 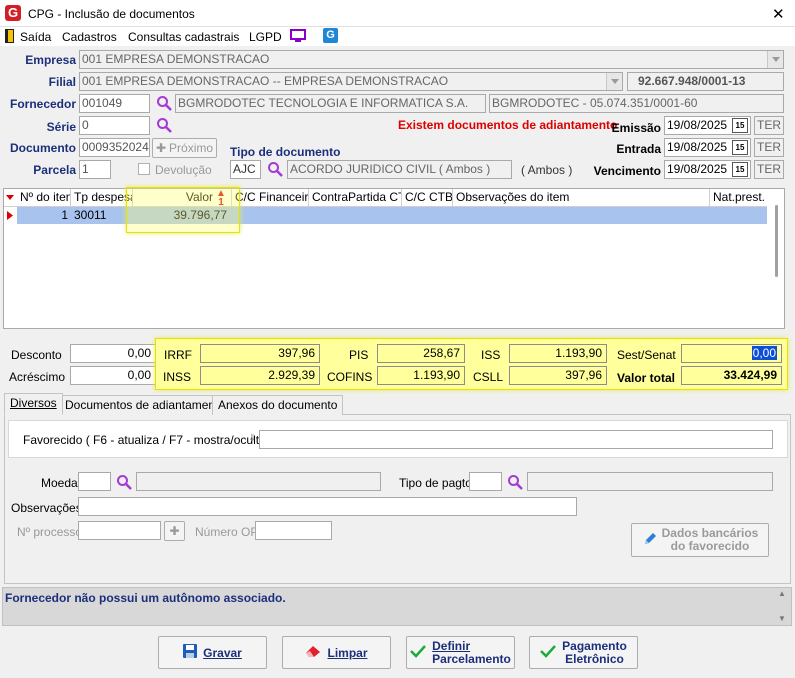 I want to click on col-header-cc-financeiro: C/C Financeiro, so click(x=270, y=197).